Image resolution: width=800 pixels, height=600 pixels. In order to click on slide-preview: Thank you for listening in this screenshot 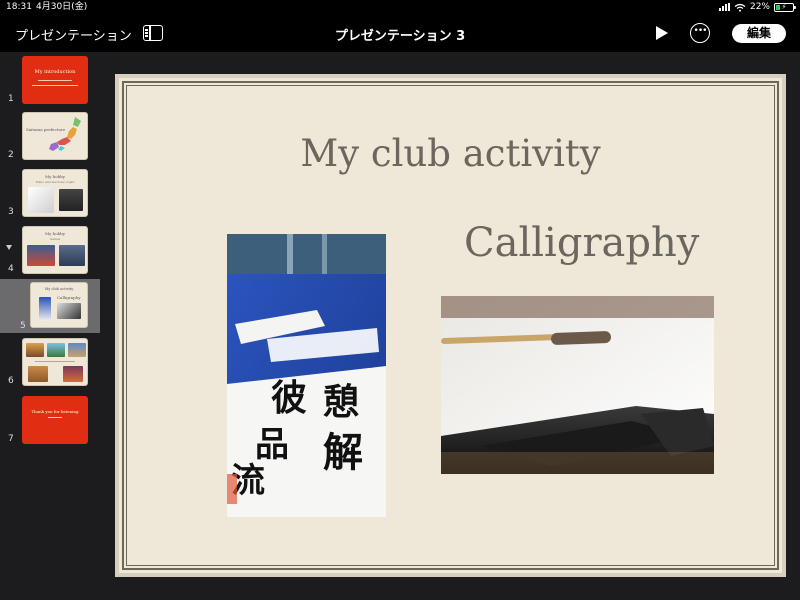, I will do `click(55, 420)`.